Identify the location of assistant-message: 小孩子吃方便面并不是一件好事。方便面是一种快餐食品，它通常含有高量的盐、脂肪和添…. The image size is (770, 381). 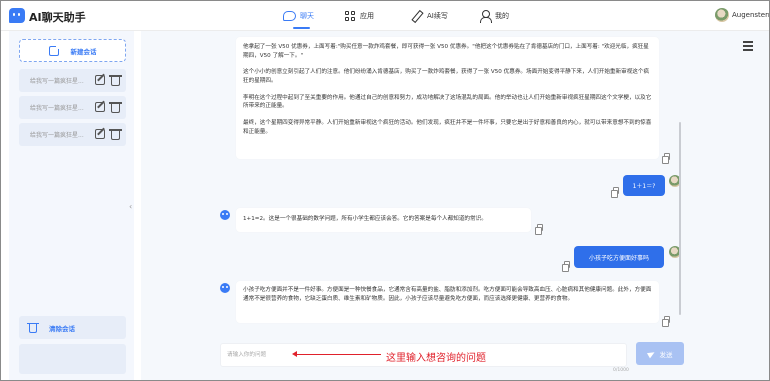
(447, 302).